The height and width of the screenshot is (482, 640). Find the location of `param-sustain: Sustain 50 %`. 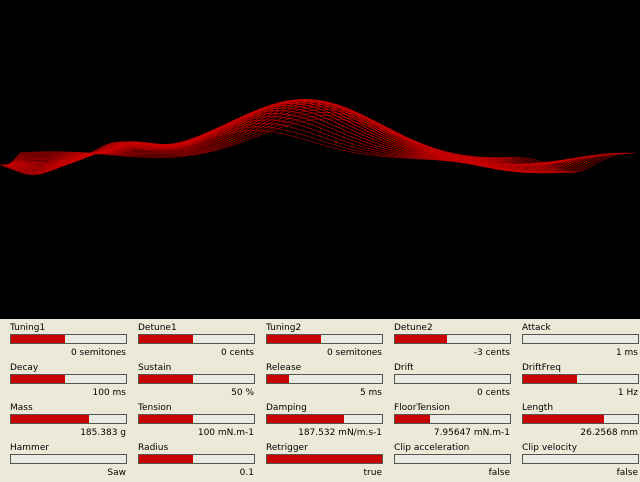

param-sustain: Sustain 50 % is located at coordinates (197, 380).